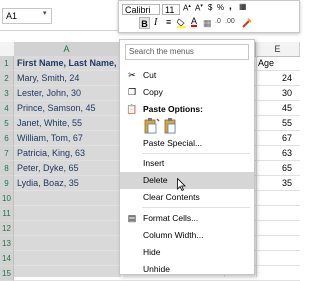 The image size is (320, 281). Describe the element at coordinates (275, 183) in the screenshot. I see `table-cell: 35` at that location.